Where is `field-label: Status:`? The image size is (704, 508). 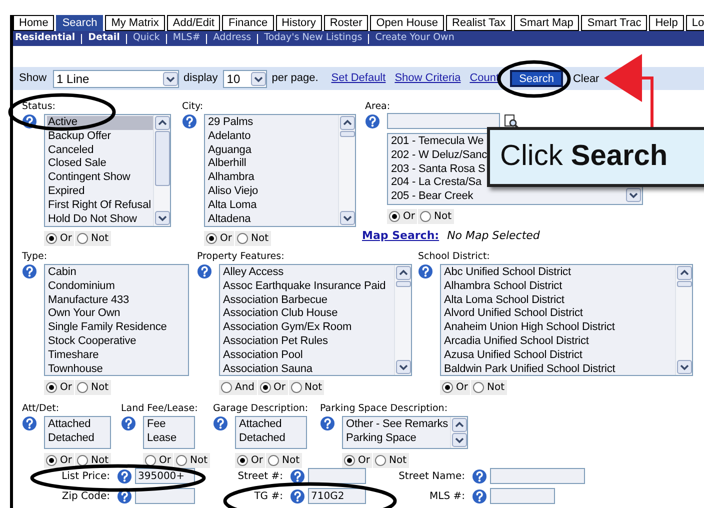
field-label: Status: is located at coordinates (39, 106).